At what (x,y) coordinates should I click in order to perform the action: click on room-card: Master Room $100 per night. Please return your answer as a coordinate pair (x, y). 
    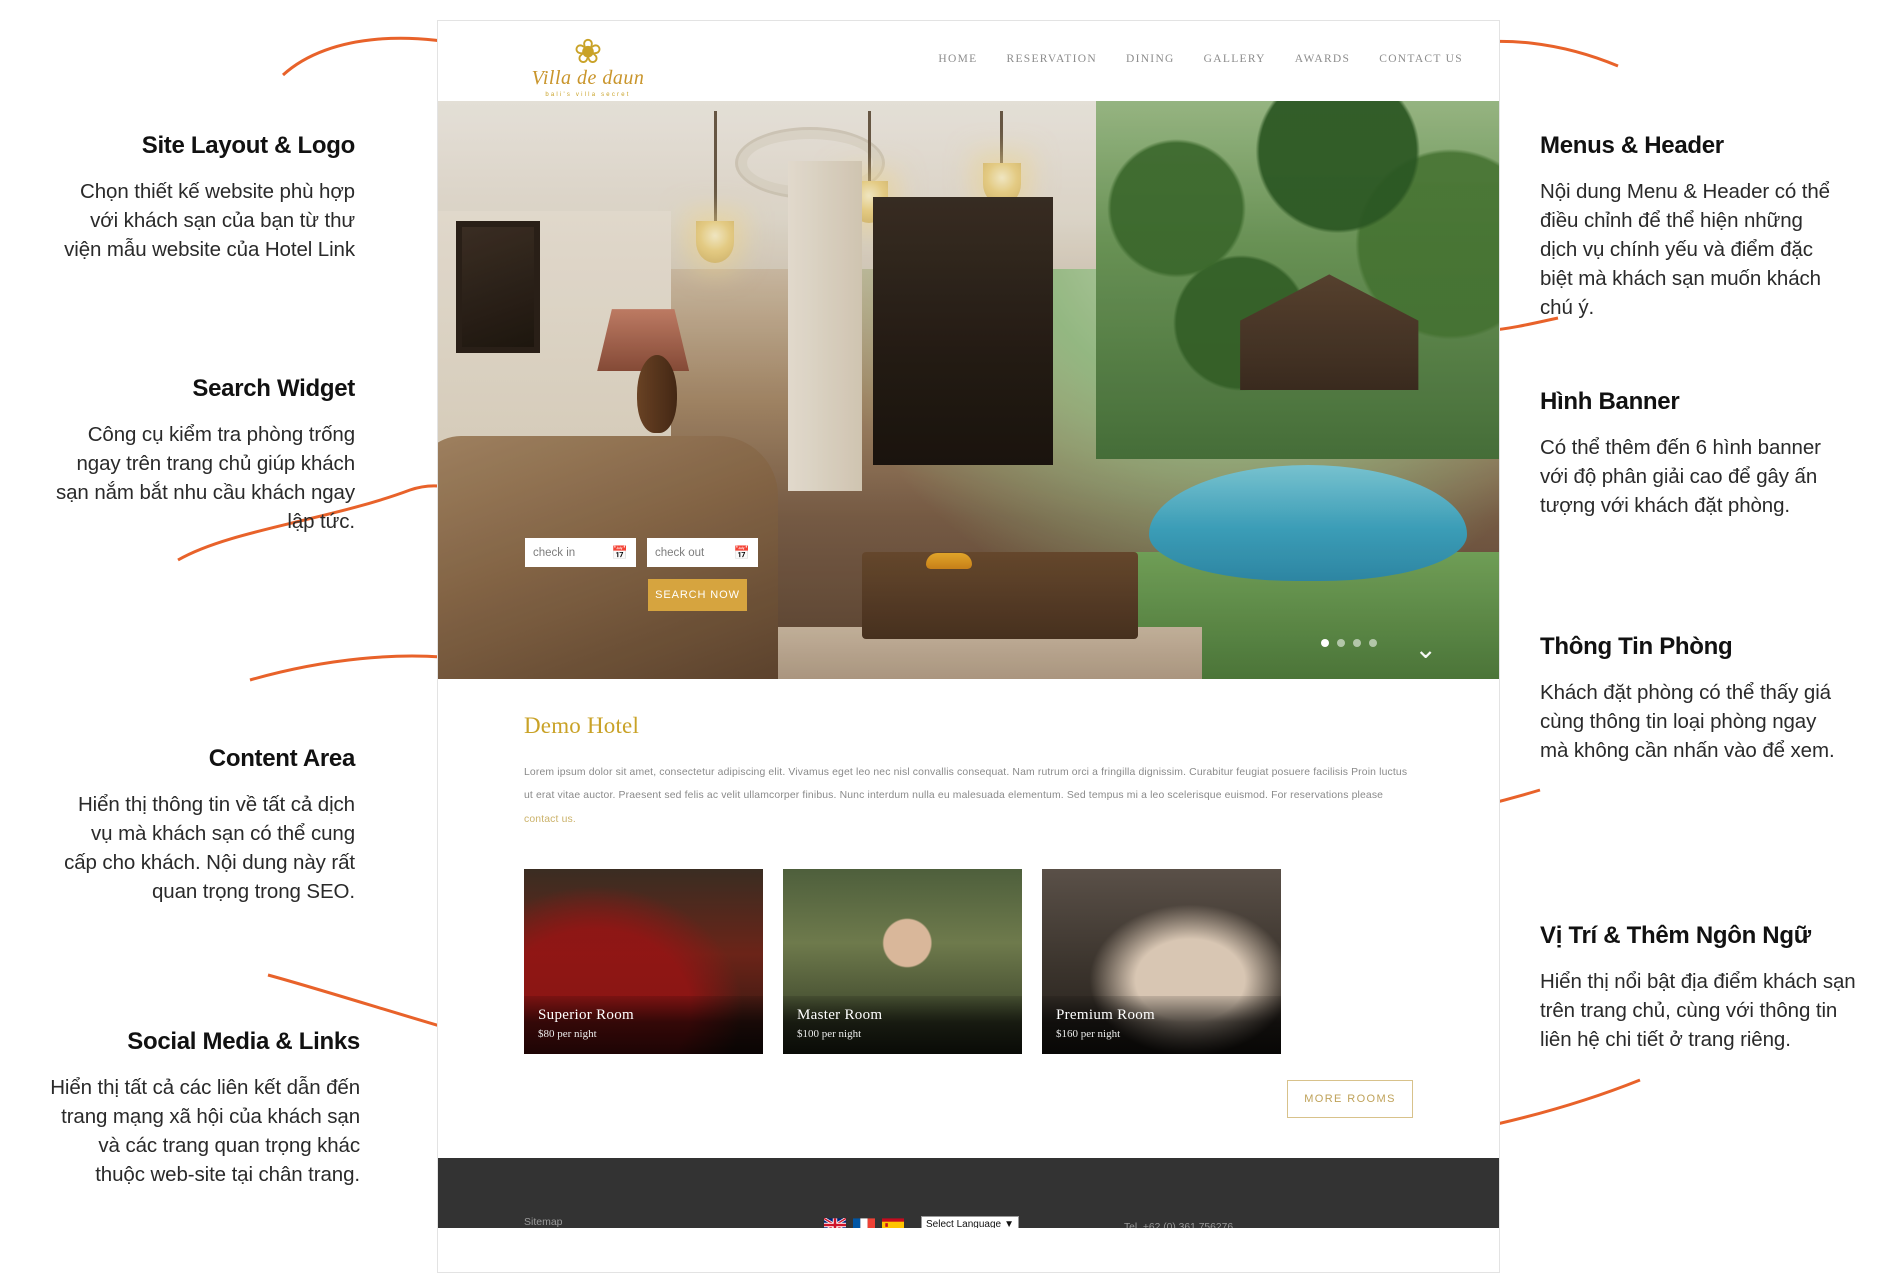
    Looking at the image, I should click on (902, 962).